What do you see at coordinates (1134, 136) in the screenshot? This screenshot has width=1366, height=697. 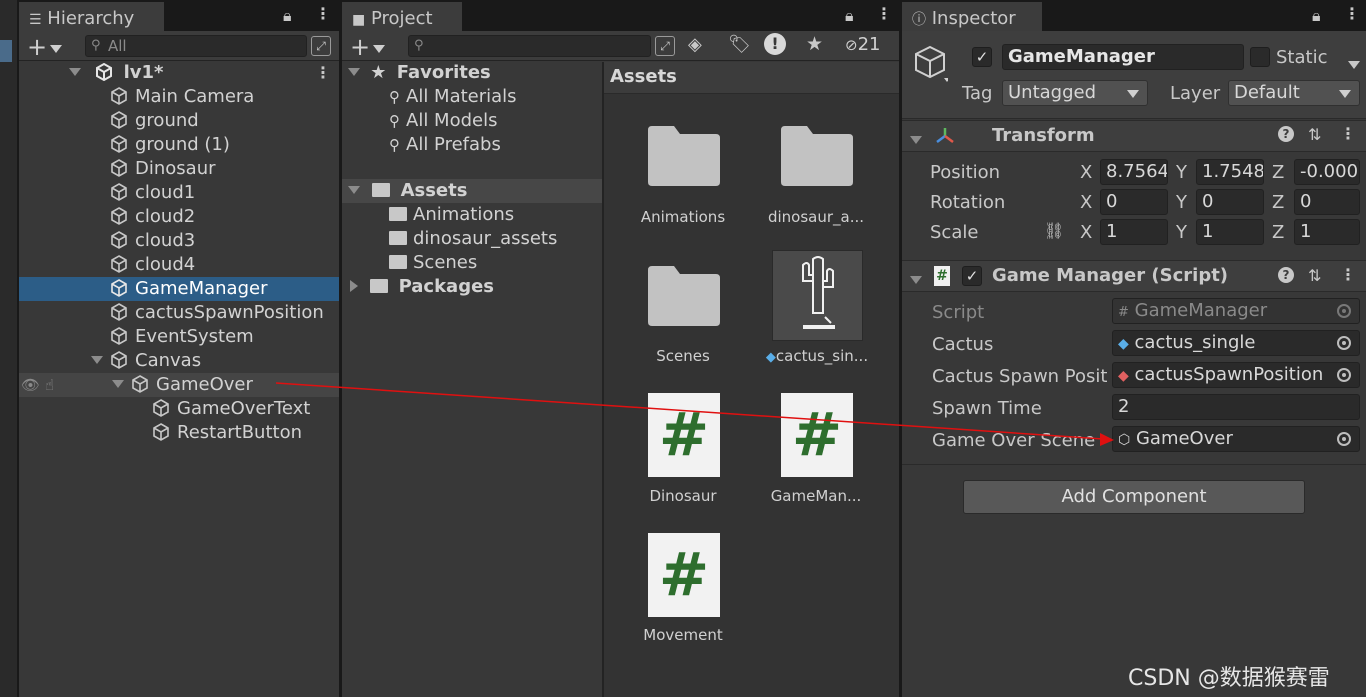 I see `transform-header` at bounding box center [1134, 136].